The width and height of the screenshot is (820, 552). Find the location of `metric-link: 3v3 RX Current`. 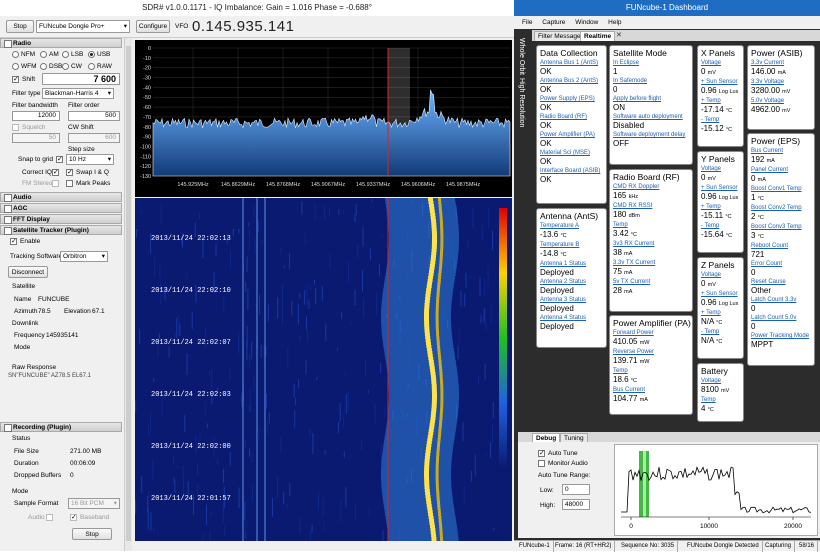

metric-link: 3v3 RX Current is located at coordinates (651, 244).